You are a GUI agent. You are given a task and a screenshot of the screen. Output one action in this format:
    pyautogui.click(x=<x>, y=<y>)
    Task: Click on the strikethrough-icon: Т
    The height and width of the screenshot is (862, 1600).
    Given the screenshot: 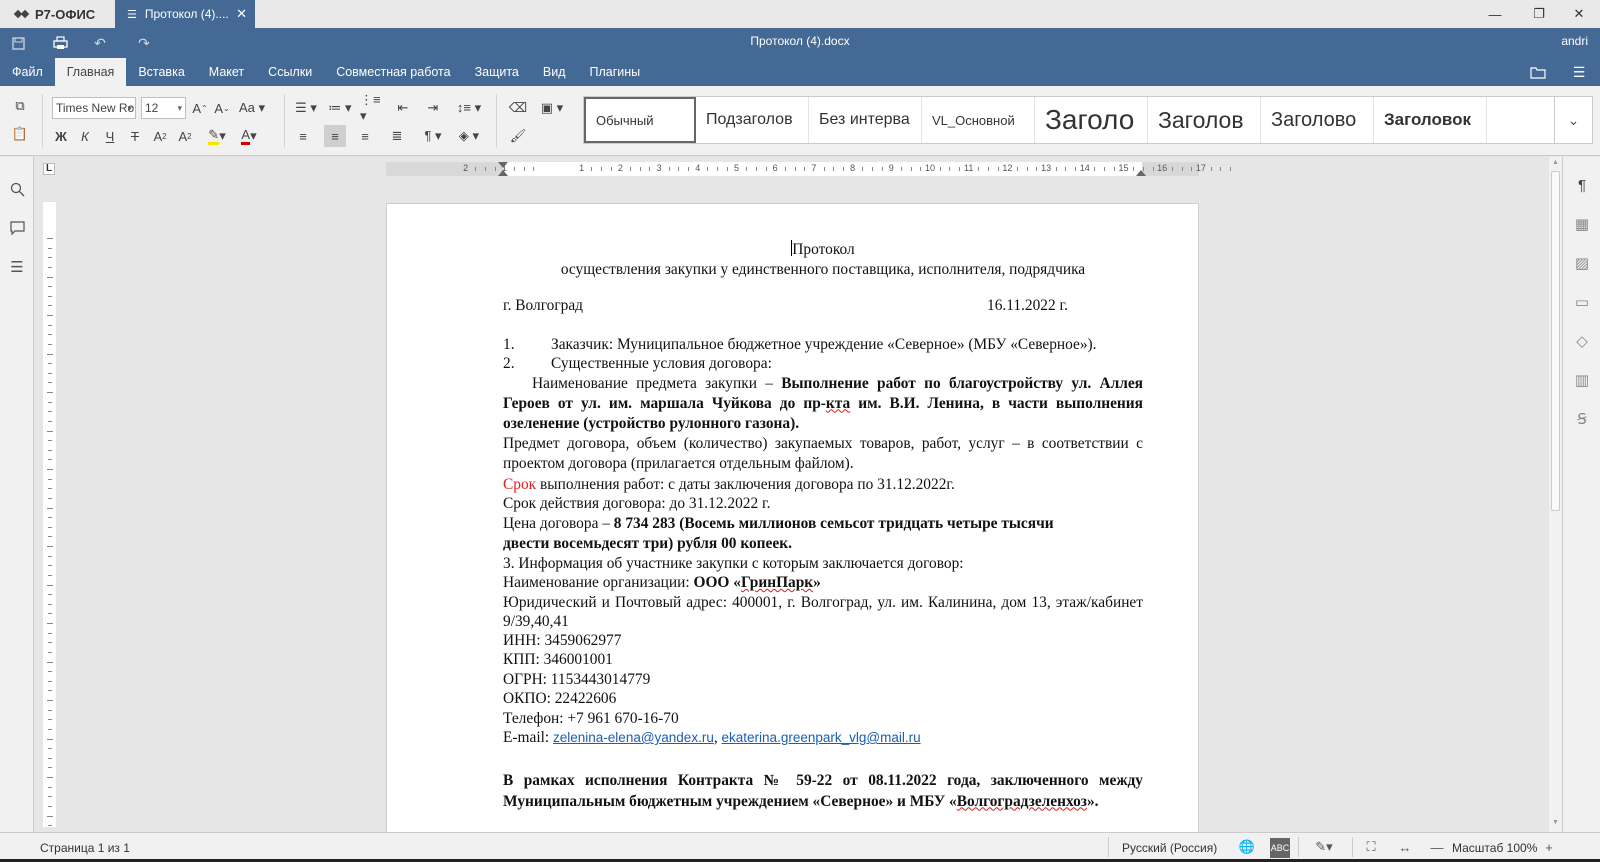 What is the action you would take?
    pyautogui.click(x=135, y=136)
    